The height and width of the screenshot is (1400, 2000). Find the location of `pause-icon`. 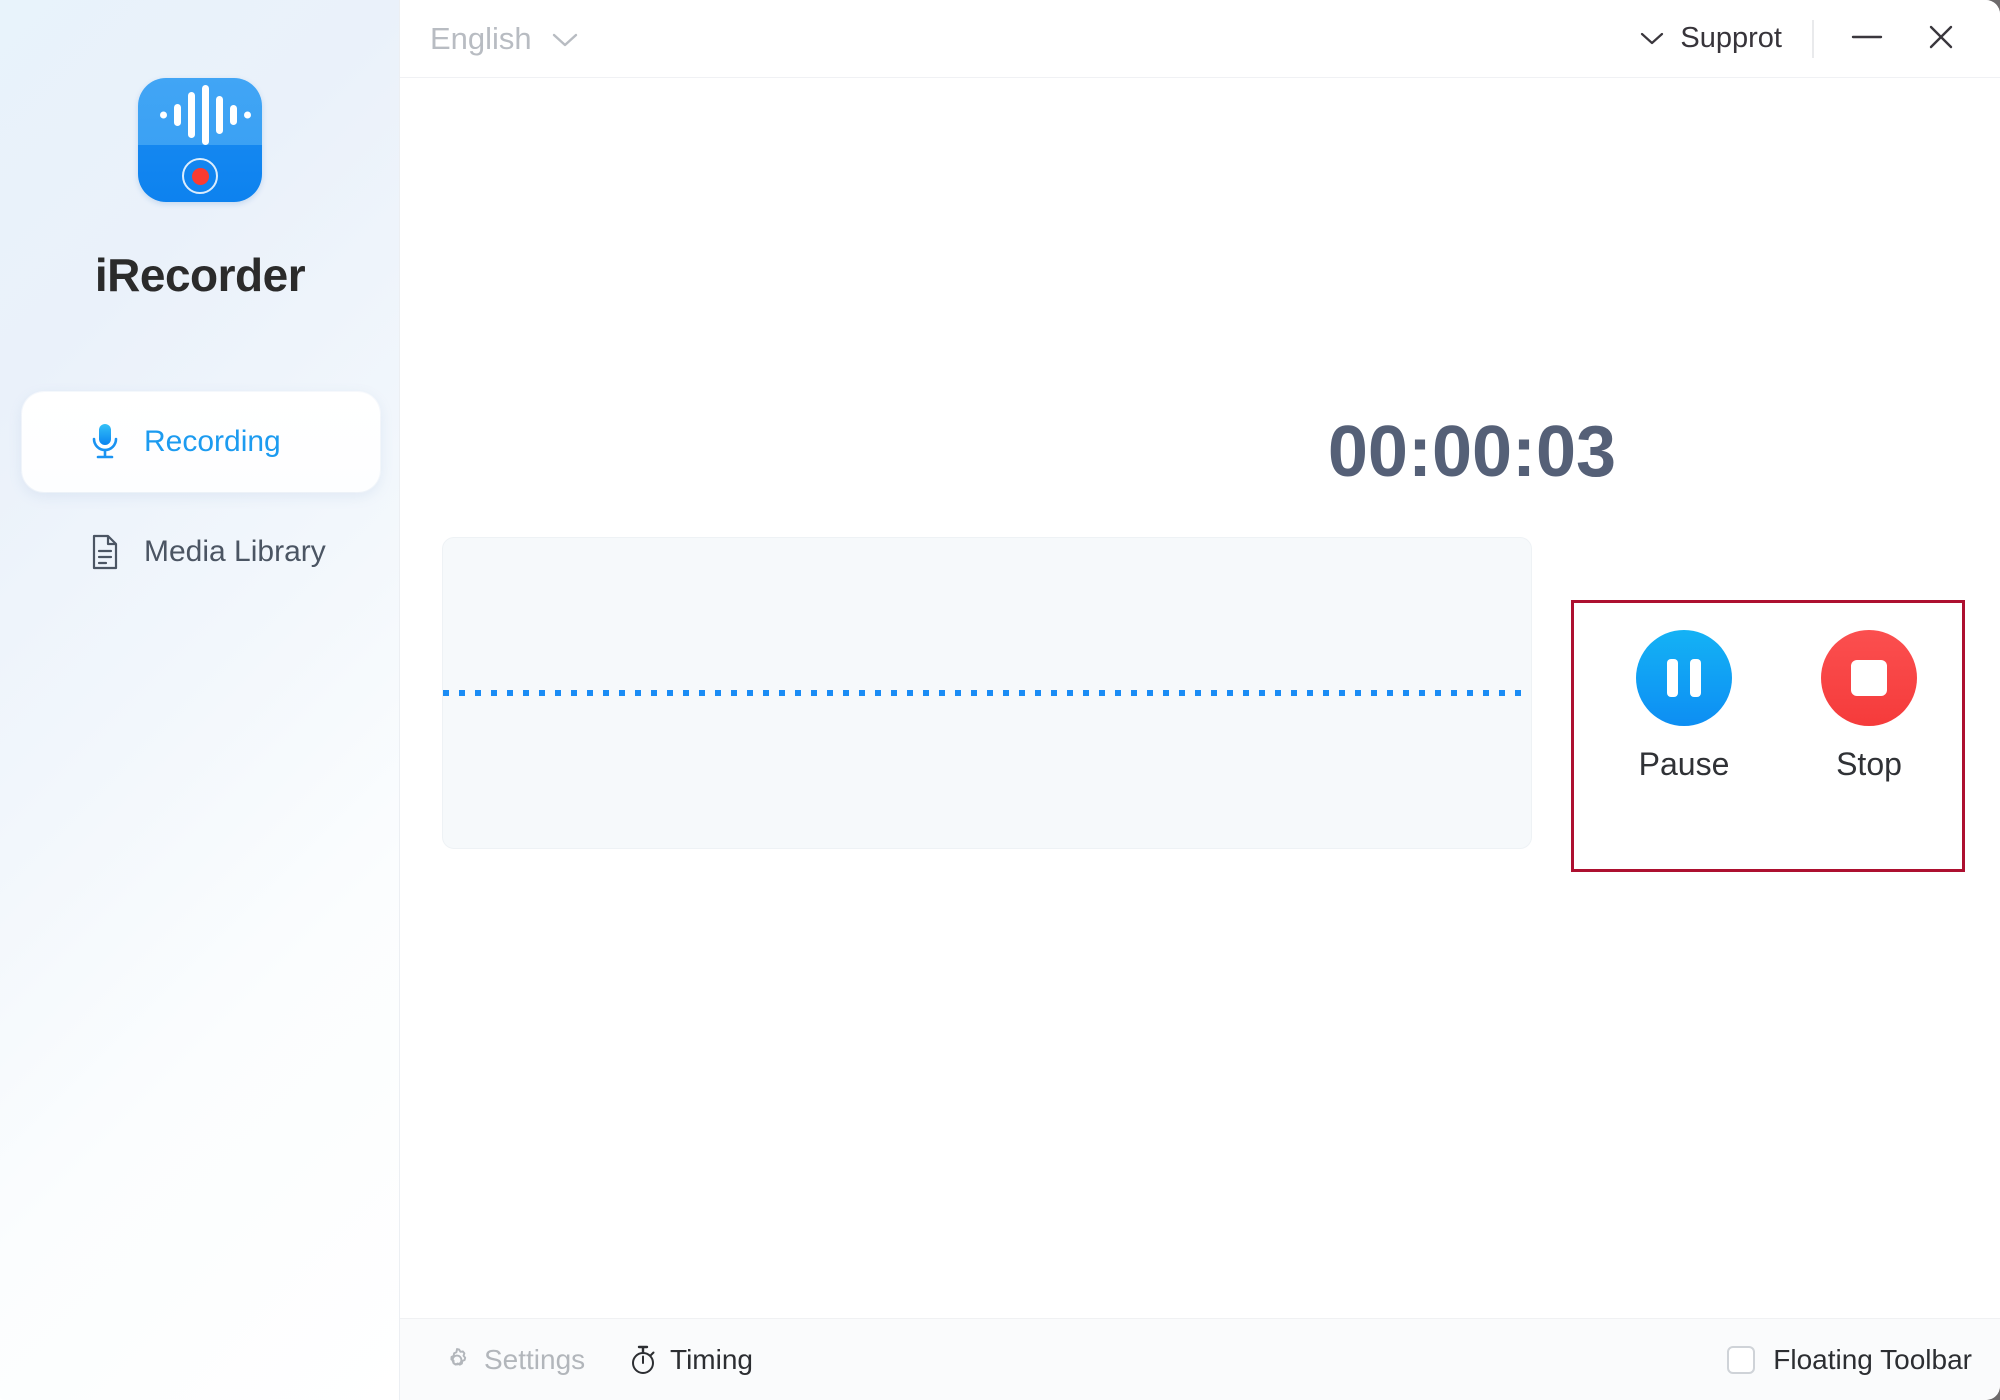

pause-icon is located at coordinates (1684, 678).